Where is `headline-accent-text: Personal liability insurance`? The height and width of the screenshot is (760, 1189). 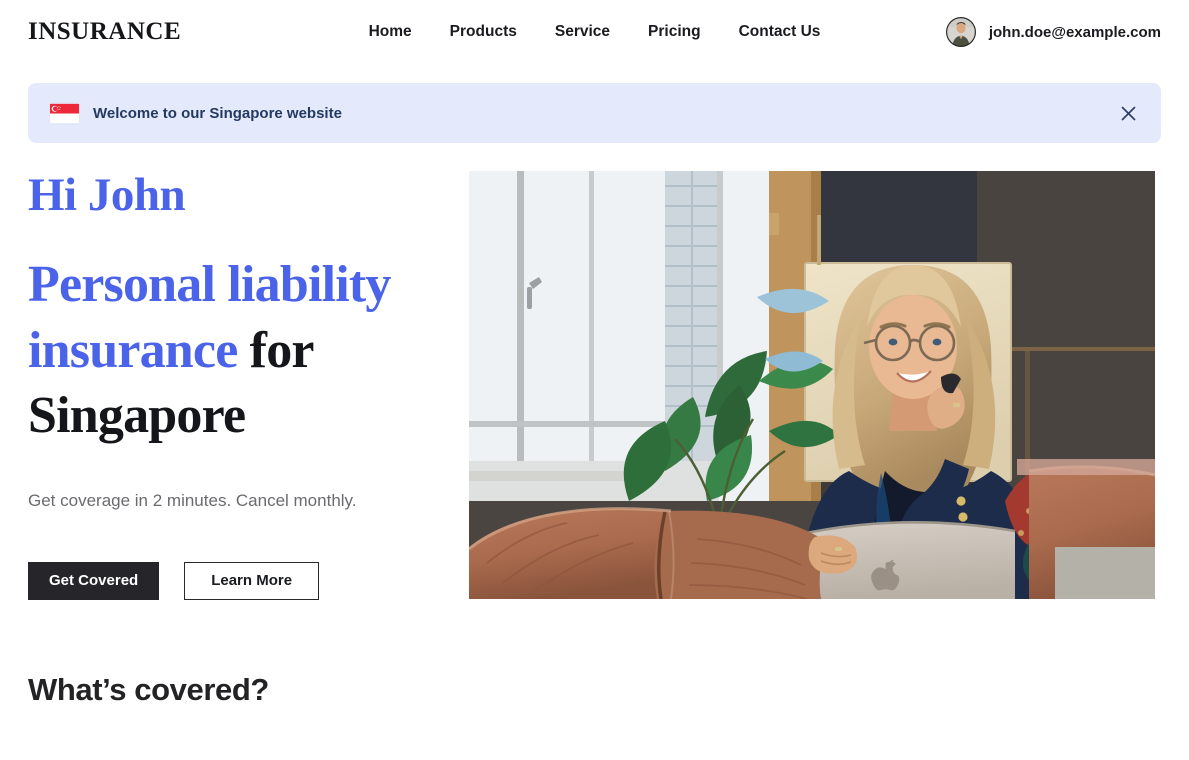 headline-accent-text: Personal liability insurance is located at coordinates (209, 317).